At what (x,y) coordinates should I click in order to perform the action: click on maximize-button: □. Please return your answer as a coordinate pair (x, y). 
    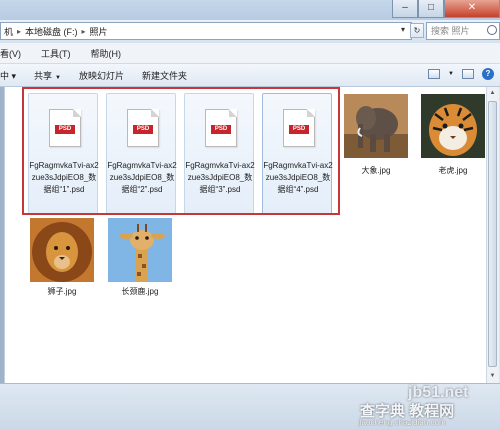
    Looking at the image, I should click on (431, 9).